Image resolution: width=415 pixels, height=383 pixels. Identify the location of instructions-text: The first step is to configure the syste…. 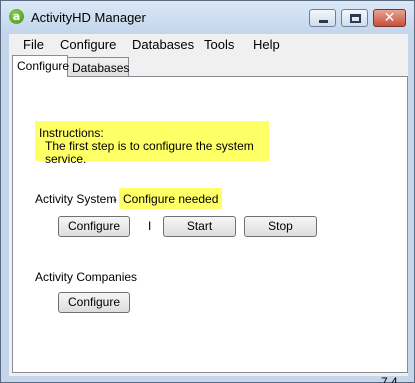
(149, 152).